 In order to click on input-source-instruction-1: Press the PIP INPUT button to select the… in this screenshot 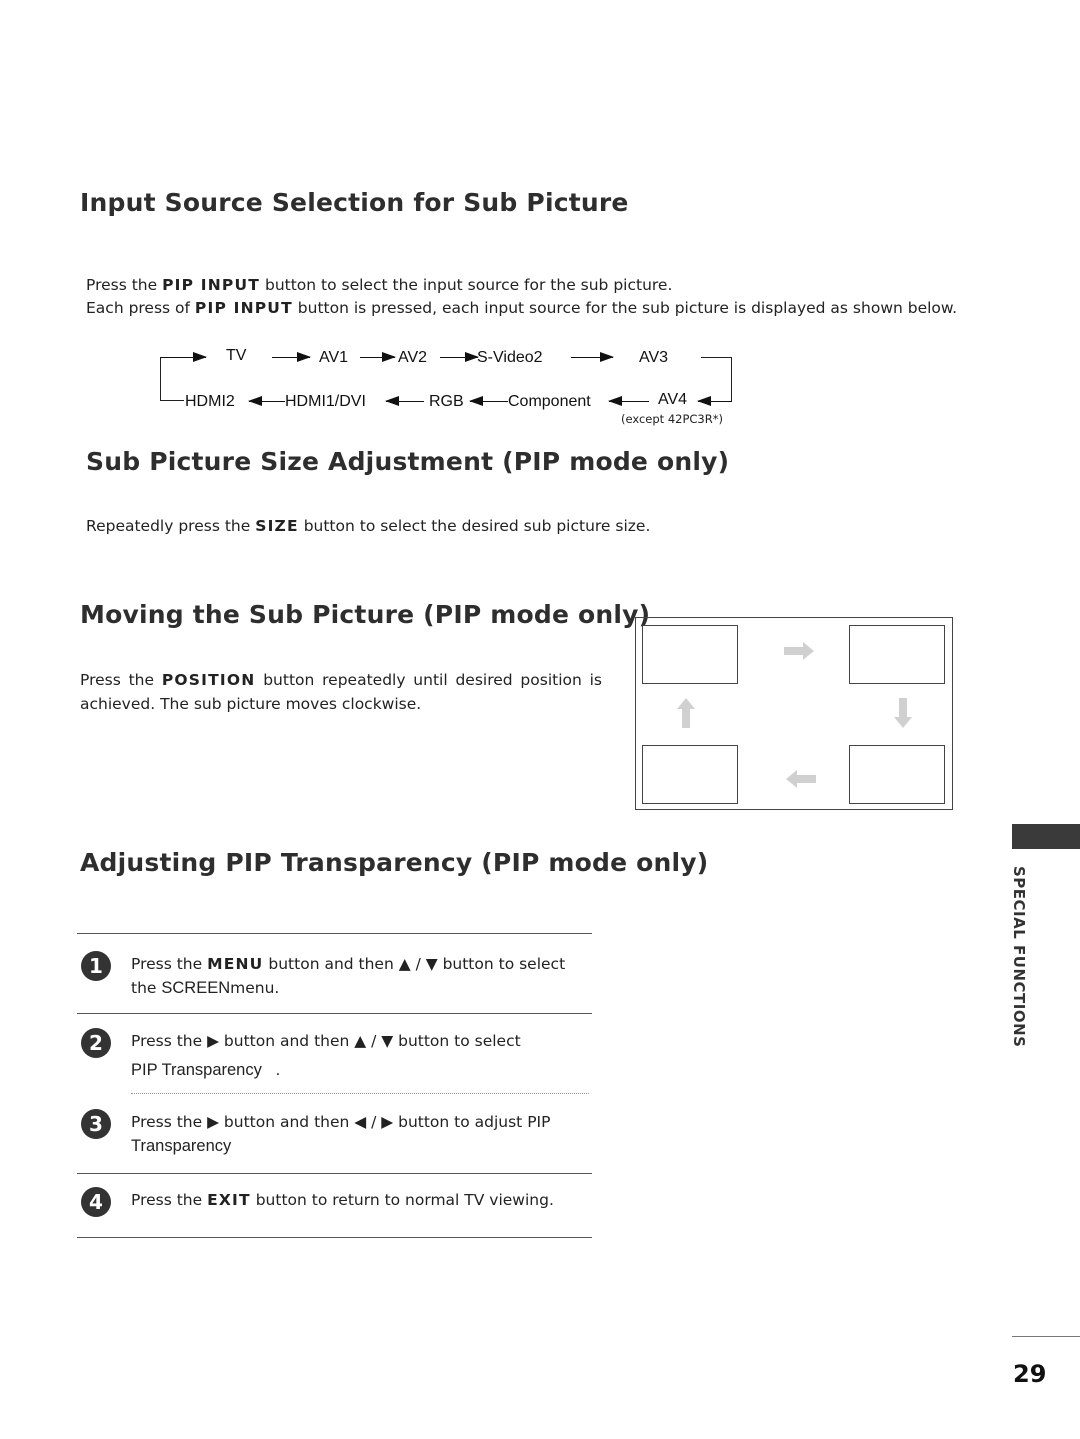, I will do `click(379, 285)`.